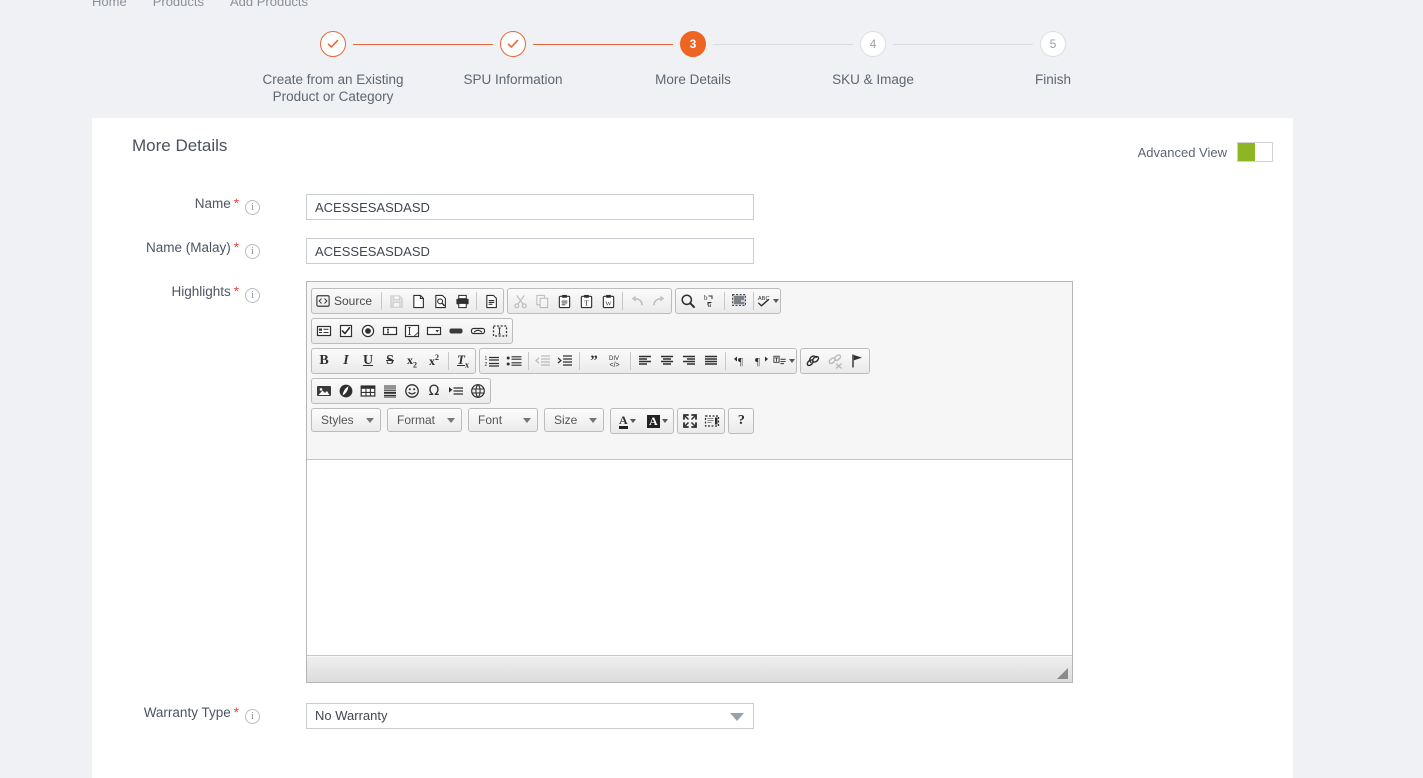  Describe the element at coordinates (252, 207) in the screenshot. I see `name-info-icon: i` at that location.